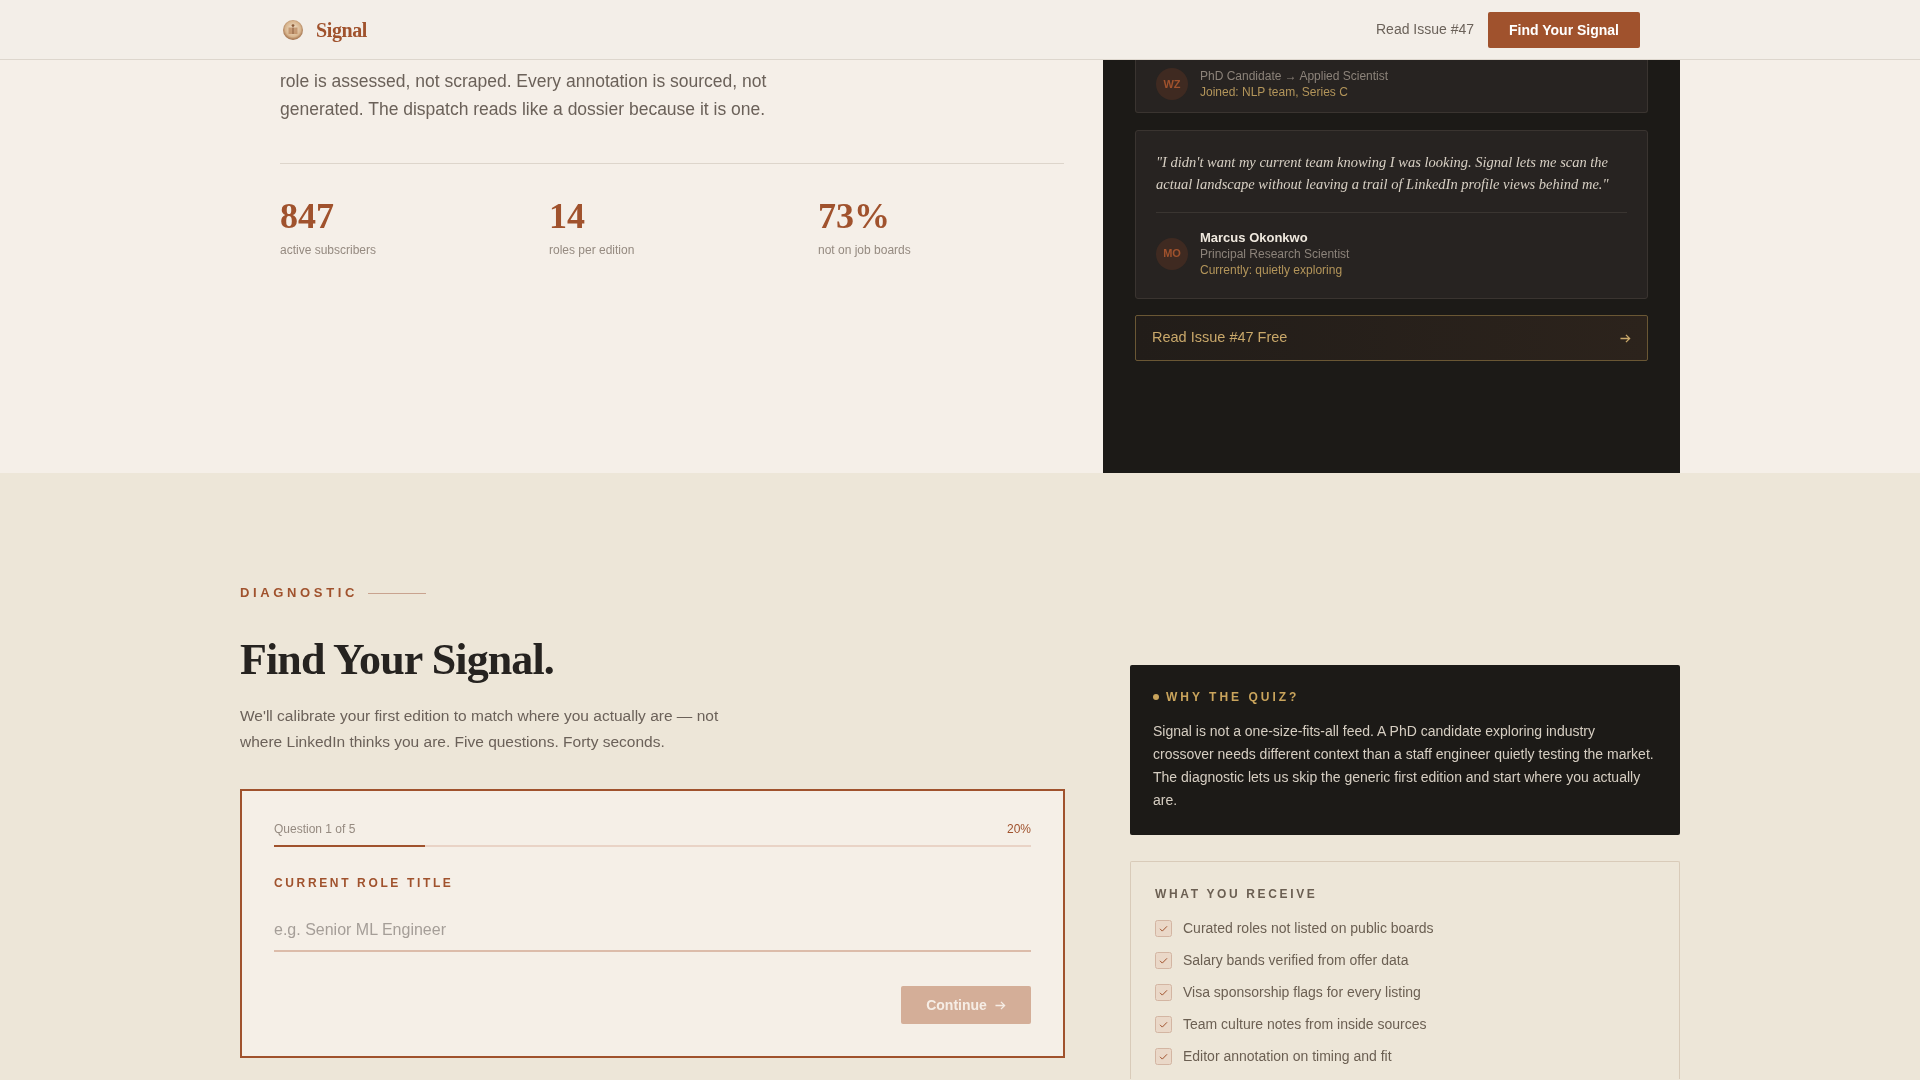  I want to click on avatar-initials: MO, so click(1172, 253).